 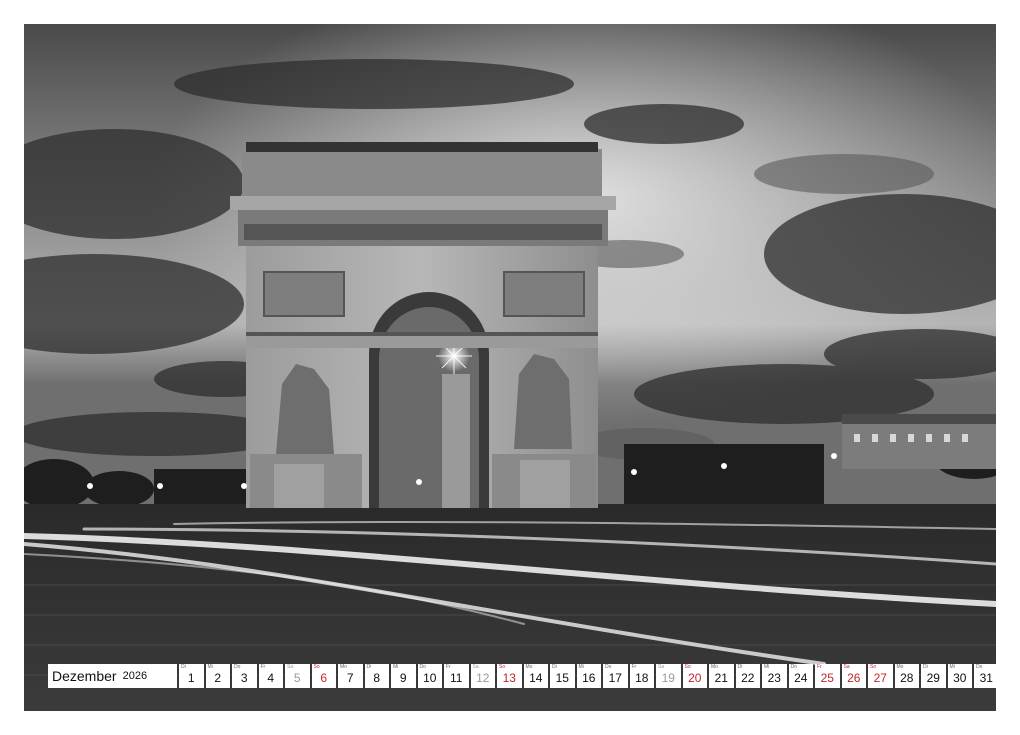 I want to click on calendar-day: Di 15, so click(x=562, y=676).